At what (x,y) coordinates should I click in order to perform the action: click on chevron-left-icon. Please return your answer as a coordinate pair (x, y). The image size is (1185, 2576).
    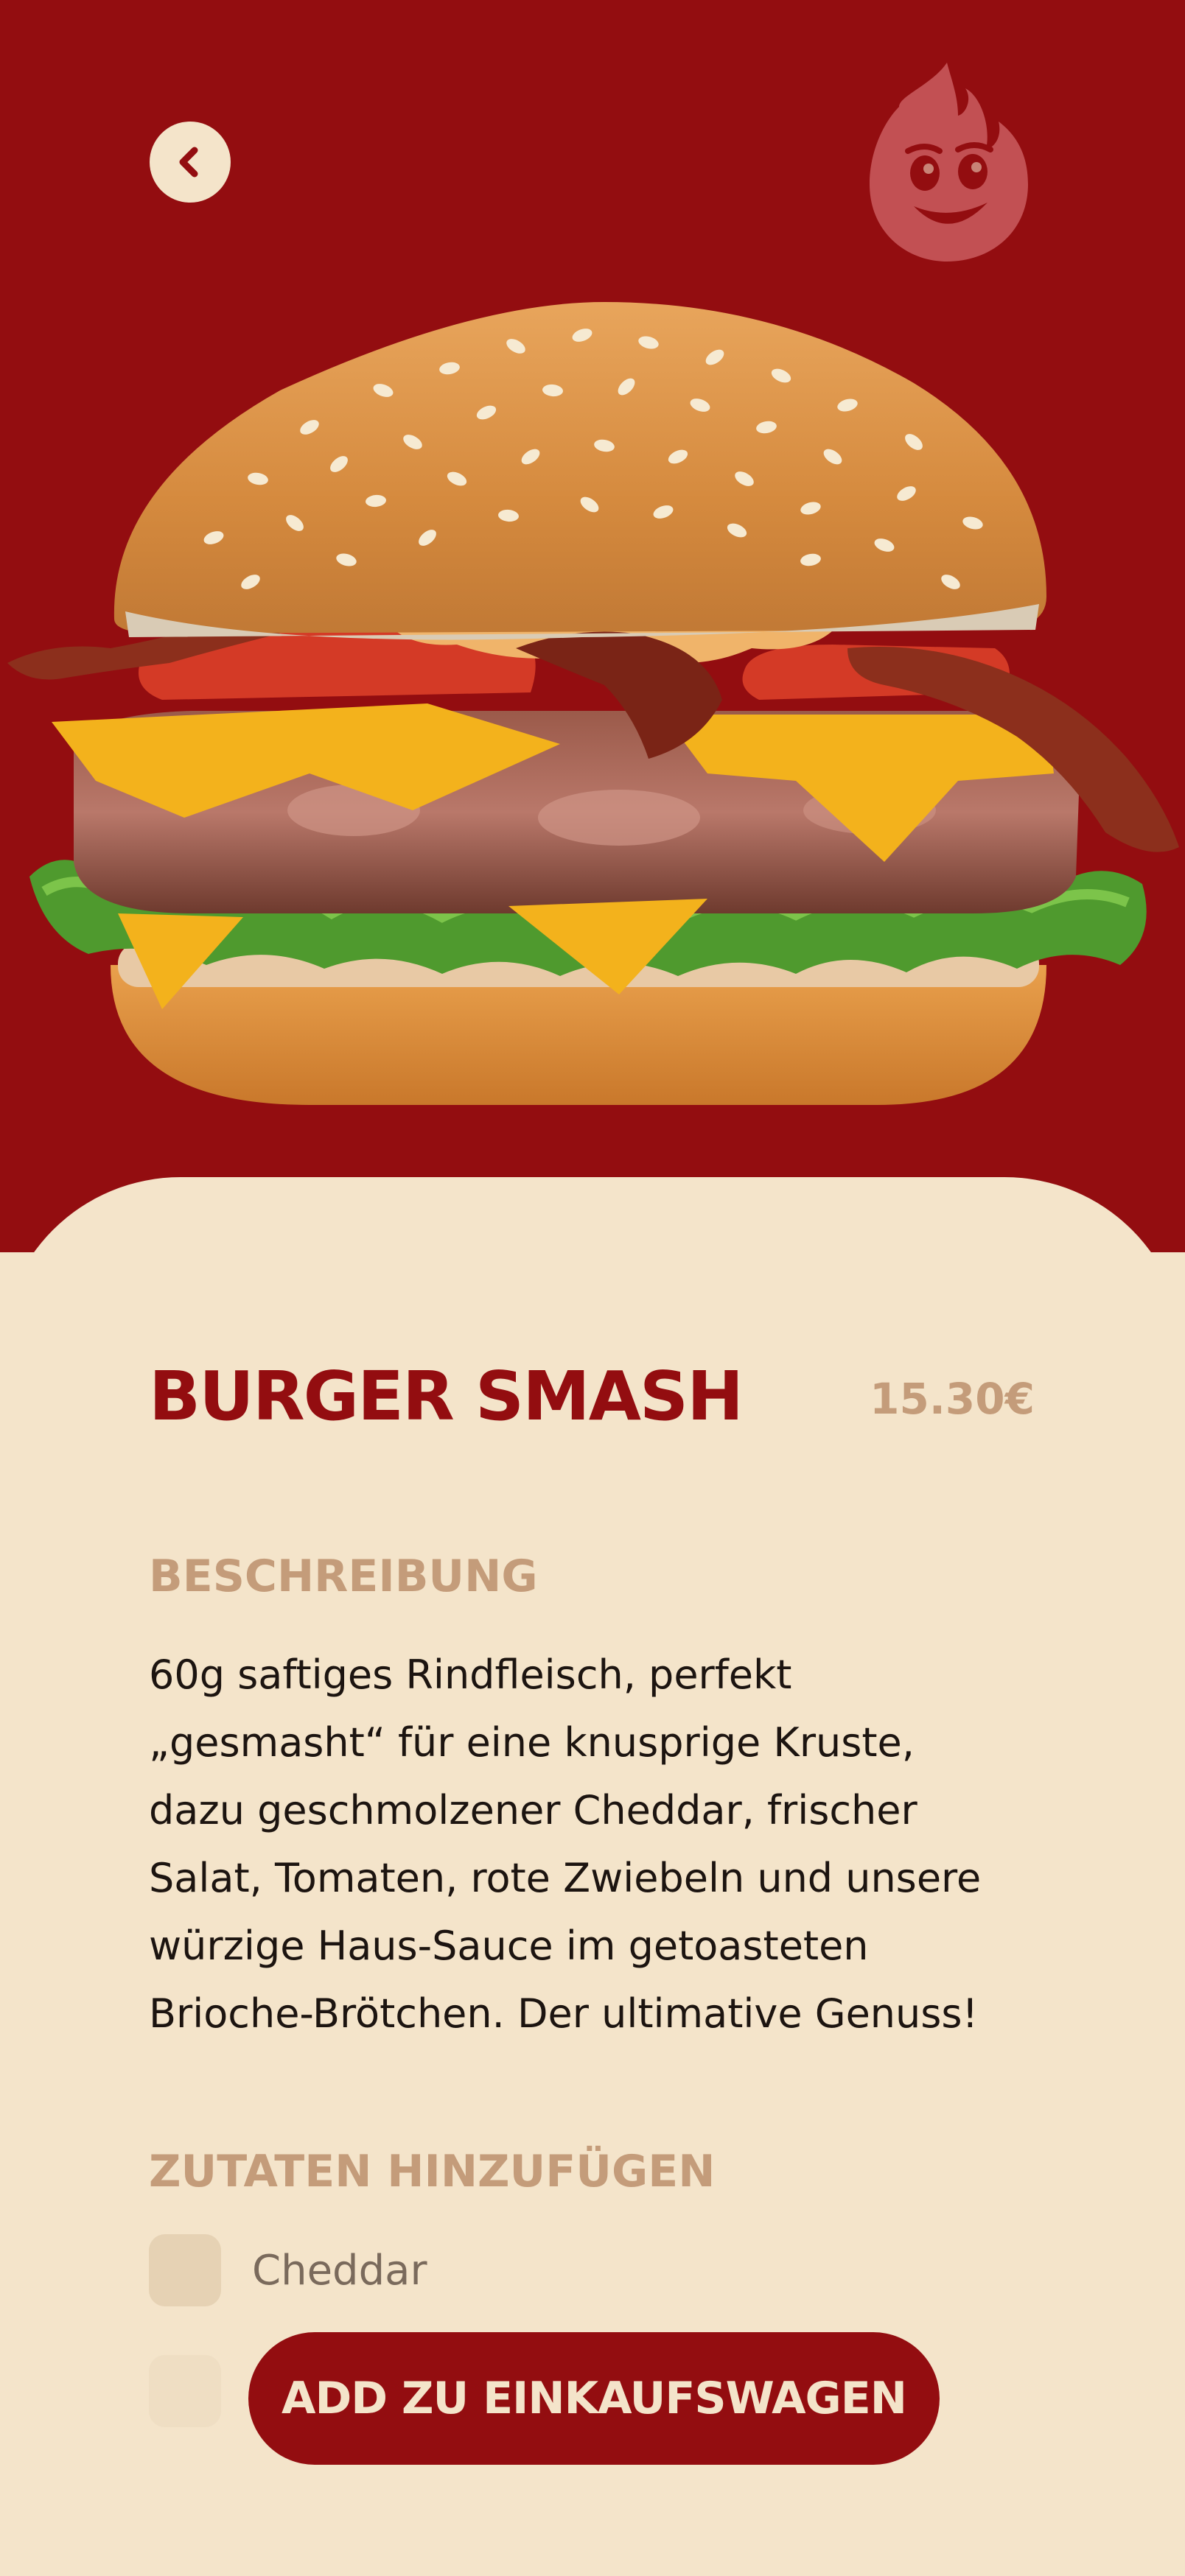
    Looking at the image, I should click on (188, 162).